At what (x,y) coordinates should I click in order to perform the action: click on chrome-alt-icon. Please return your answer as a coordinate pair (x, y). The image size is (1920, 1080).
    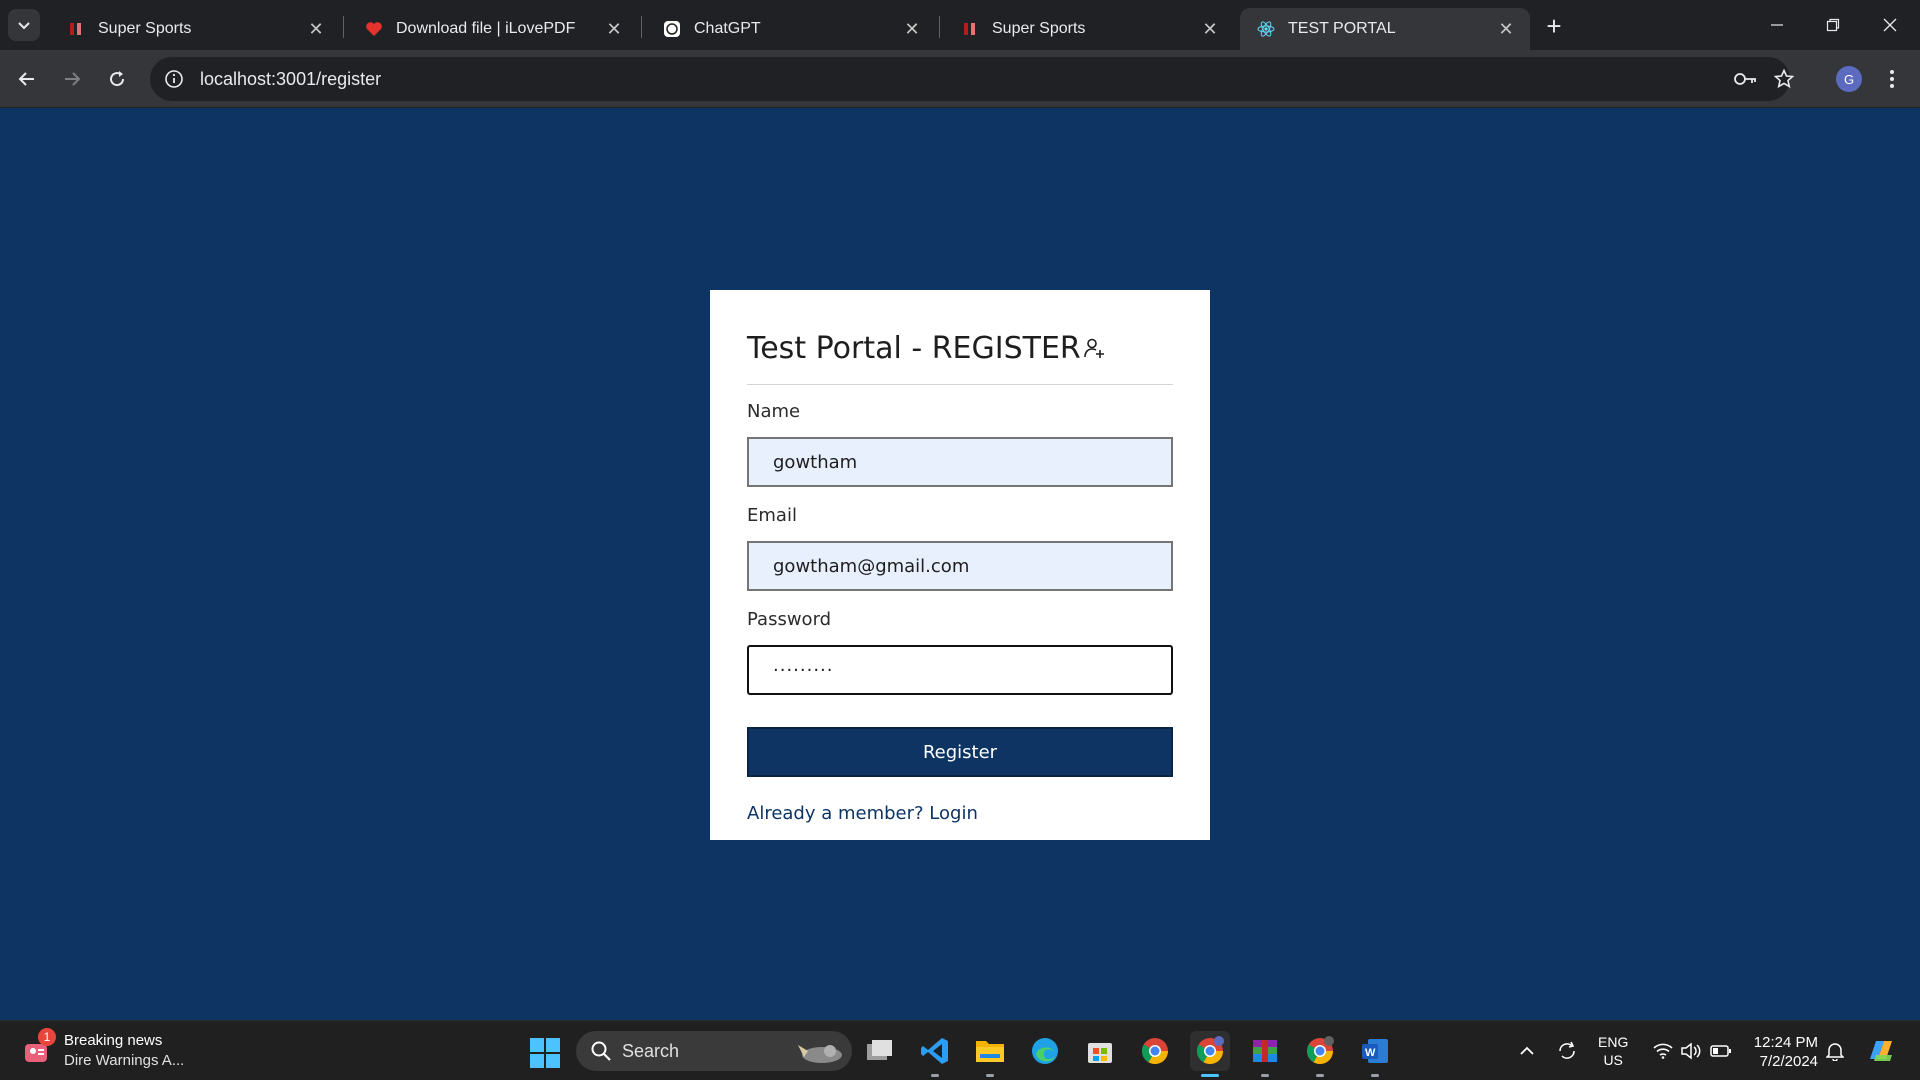
    Looking at the image, I should click on (1320, 1050).